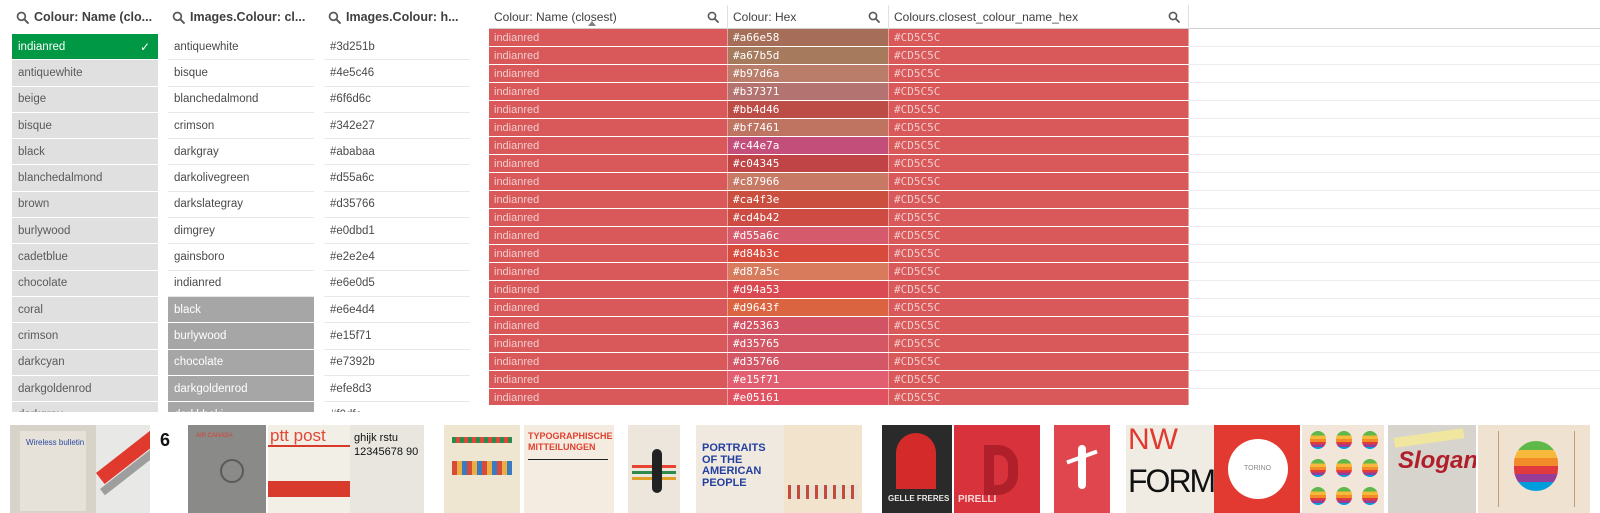 The image size is (1600, 513). I want to click on thumbnail-torino: TORINO, so click(1257, 469).